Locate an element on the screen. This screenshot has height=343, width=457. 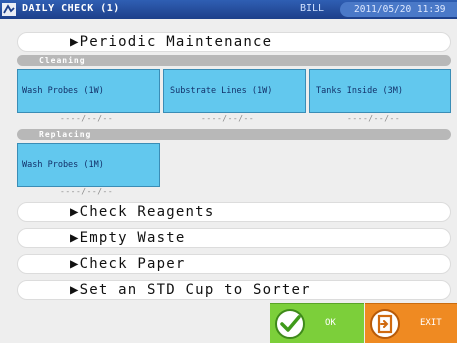
check-paper-button: ▶Check Paper is located at coordinates (234, 264).